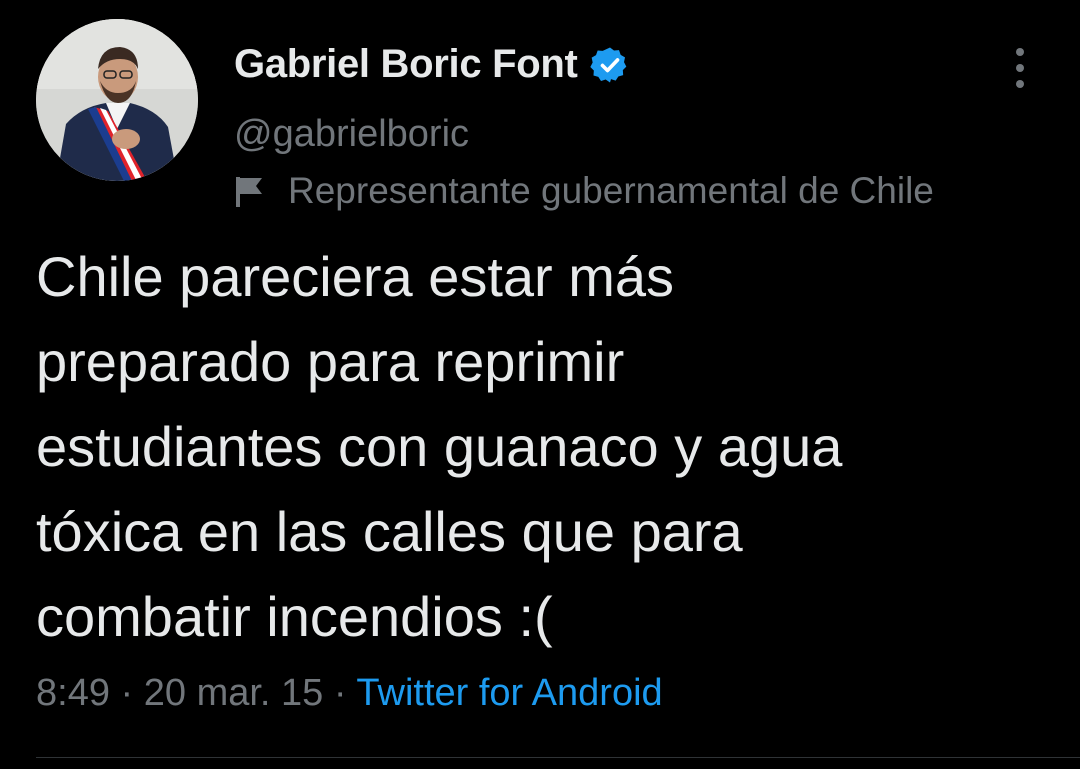 This screenshot has height=769, width=1080. Describe the element at coordinates (558, 757) in the screenshot. I see `divider` at that location.